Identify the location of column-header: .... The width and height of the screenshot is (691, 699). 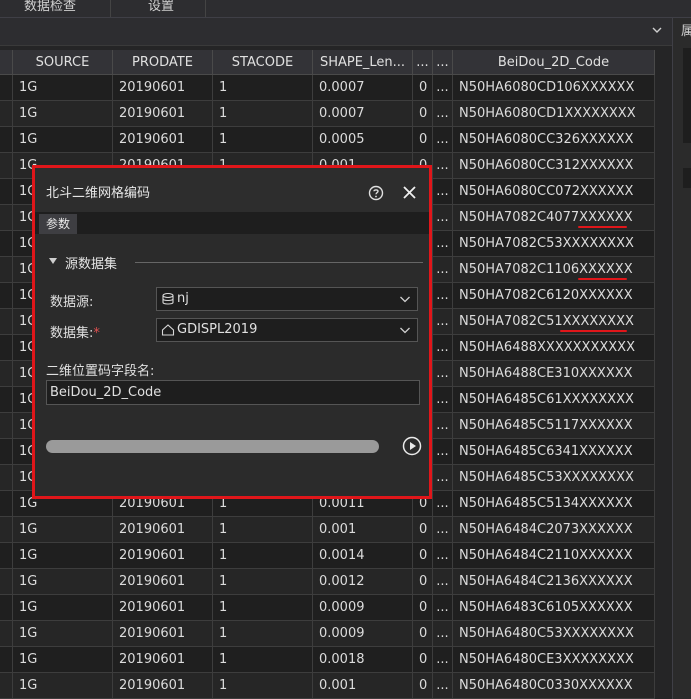
(443, 62).